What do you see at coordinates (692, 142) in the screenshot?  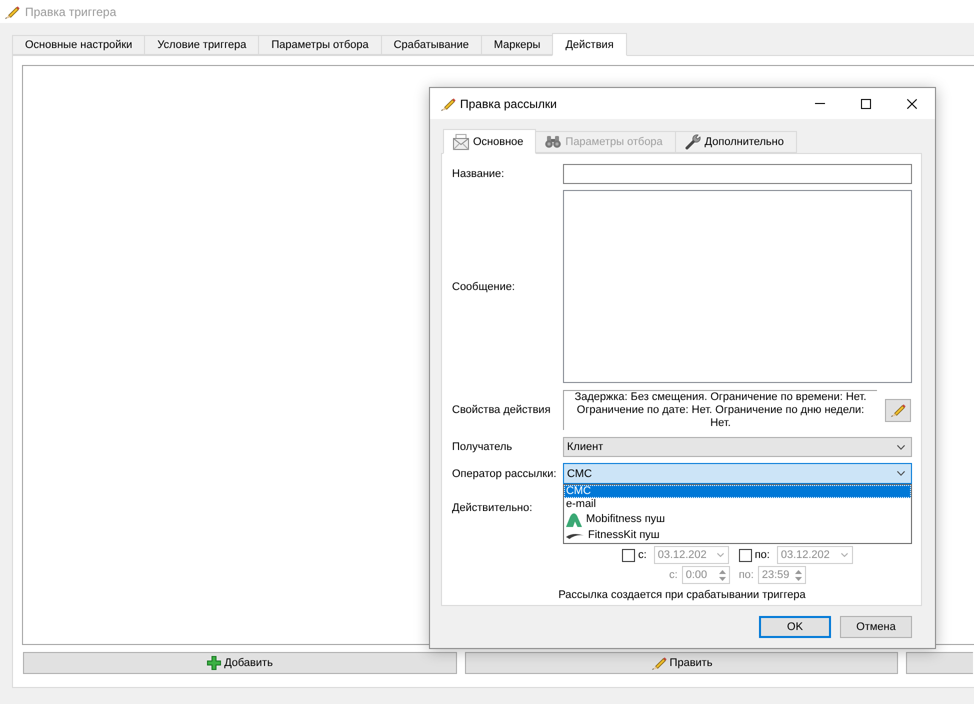 I see `wrench-icon` at bounding box center [692, 142].